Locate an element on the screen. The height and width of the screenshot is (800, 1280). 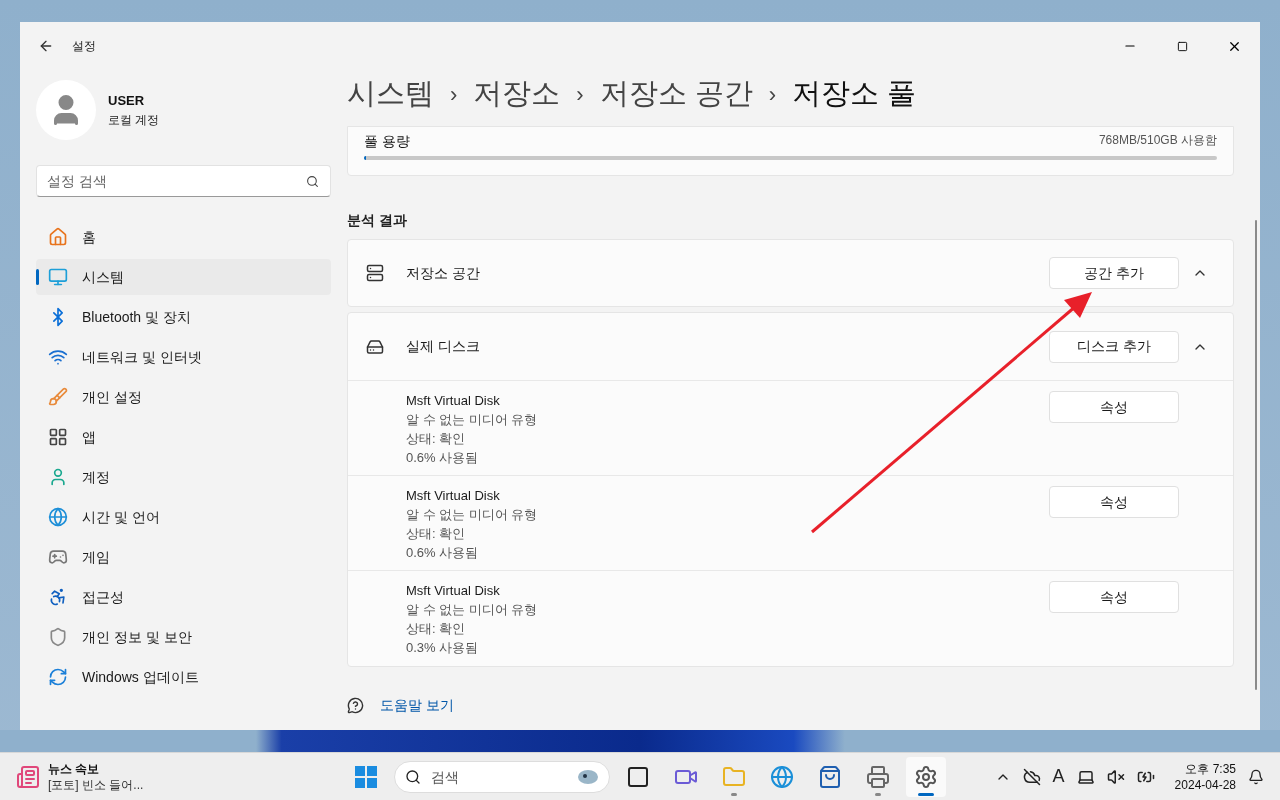
search-field: 설정 검색 is located at coordinates (183, 181).